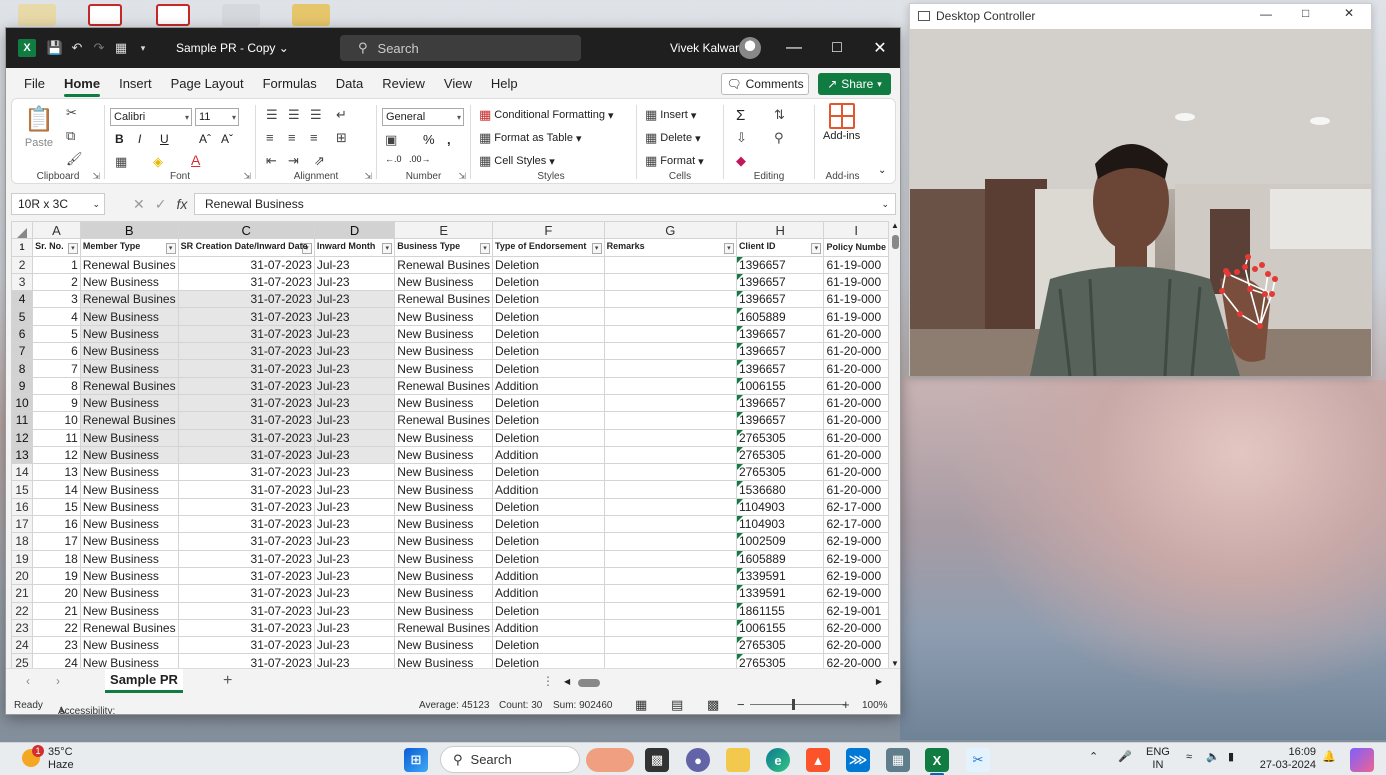 Image resolution: width=1386 pixels, height=775 pixels. What do you see at coordinates (780, 489) in the screenshot?
I see `table-cell: 1536680` at bounding box center [780, 489].